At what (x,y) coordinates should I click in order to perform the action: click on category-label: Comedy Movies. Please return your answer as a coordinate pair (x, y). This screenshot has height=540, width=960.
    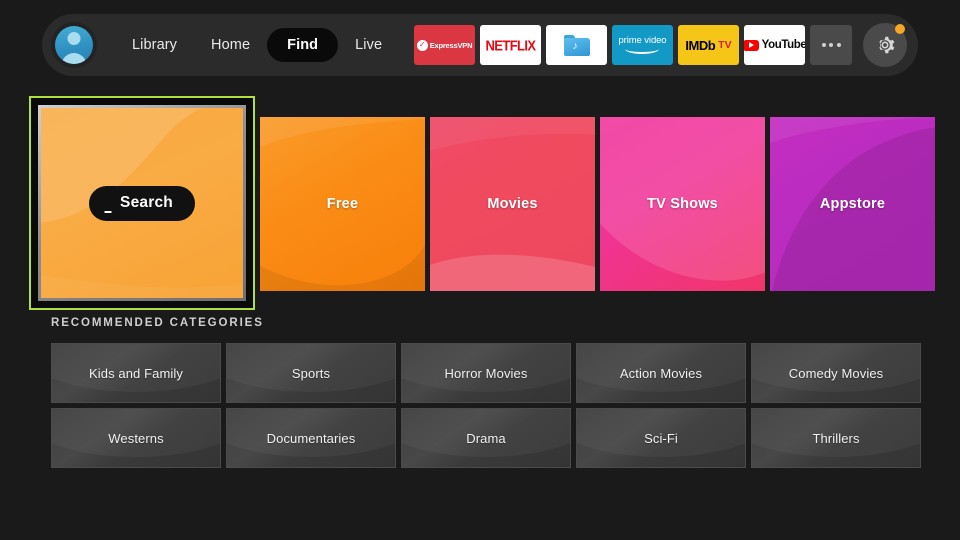
    Looking at the image, I should click on (836, 373).